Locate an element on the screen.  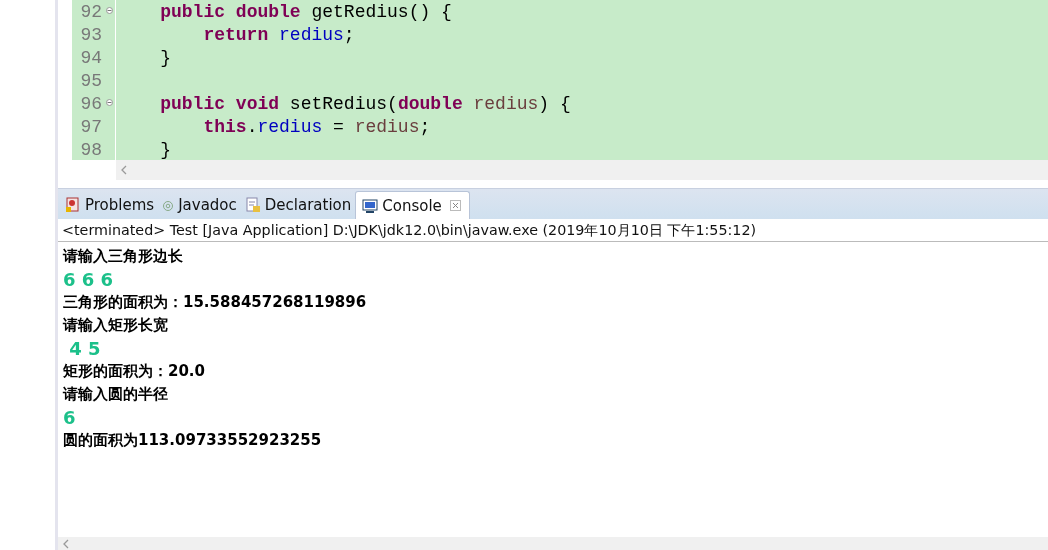
output-text: 请输入三角形边长 is located at coordinates (123, 256).